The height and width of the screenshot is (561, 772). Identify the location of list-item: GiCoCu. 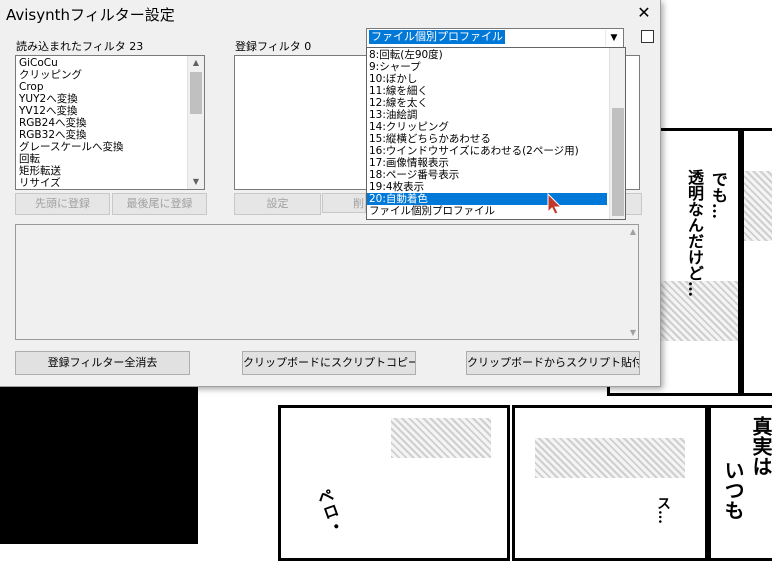
(69, 63).